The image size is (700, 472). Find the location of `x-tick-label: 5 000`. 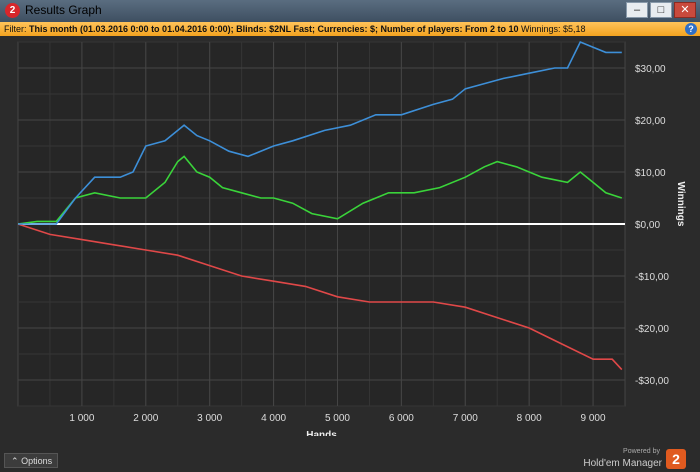

x-tick-label: 5 000 is located at coordinates (337, 418).